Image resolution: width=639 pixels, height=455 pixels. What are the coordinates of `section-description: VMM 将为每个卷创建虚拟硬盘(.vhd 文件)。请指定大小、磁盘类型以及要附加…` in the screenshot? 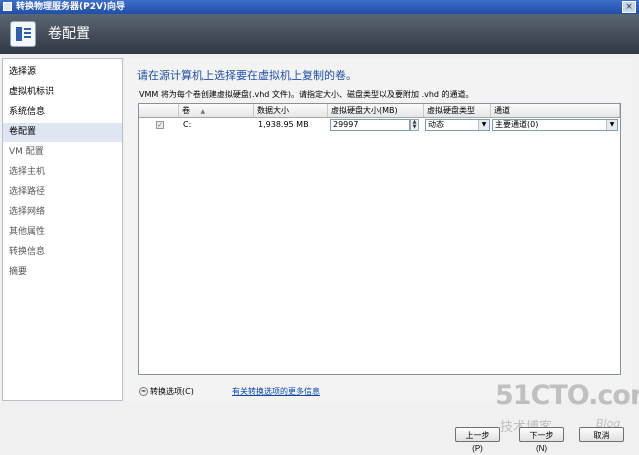 It's located at (306, 94).